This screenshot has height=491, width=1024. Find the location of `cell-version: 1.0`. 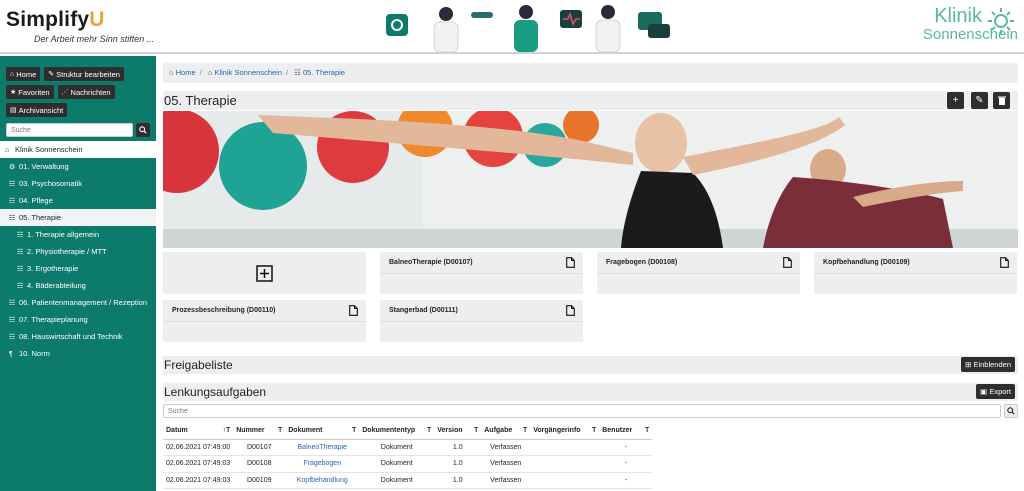

cell-version: 1.0 is located at coordinates (458, 480).